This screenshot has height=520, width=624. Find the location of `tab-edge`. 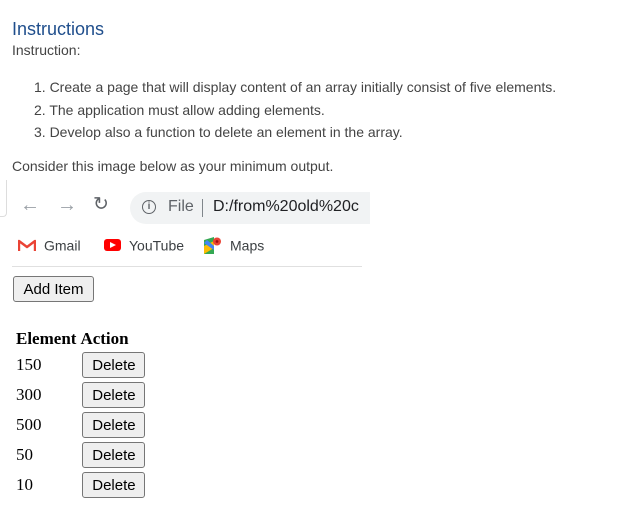

tab-edge is located at coordinates (3, 198).